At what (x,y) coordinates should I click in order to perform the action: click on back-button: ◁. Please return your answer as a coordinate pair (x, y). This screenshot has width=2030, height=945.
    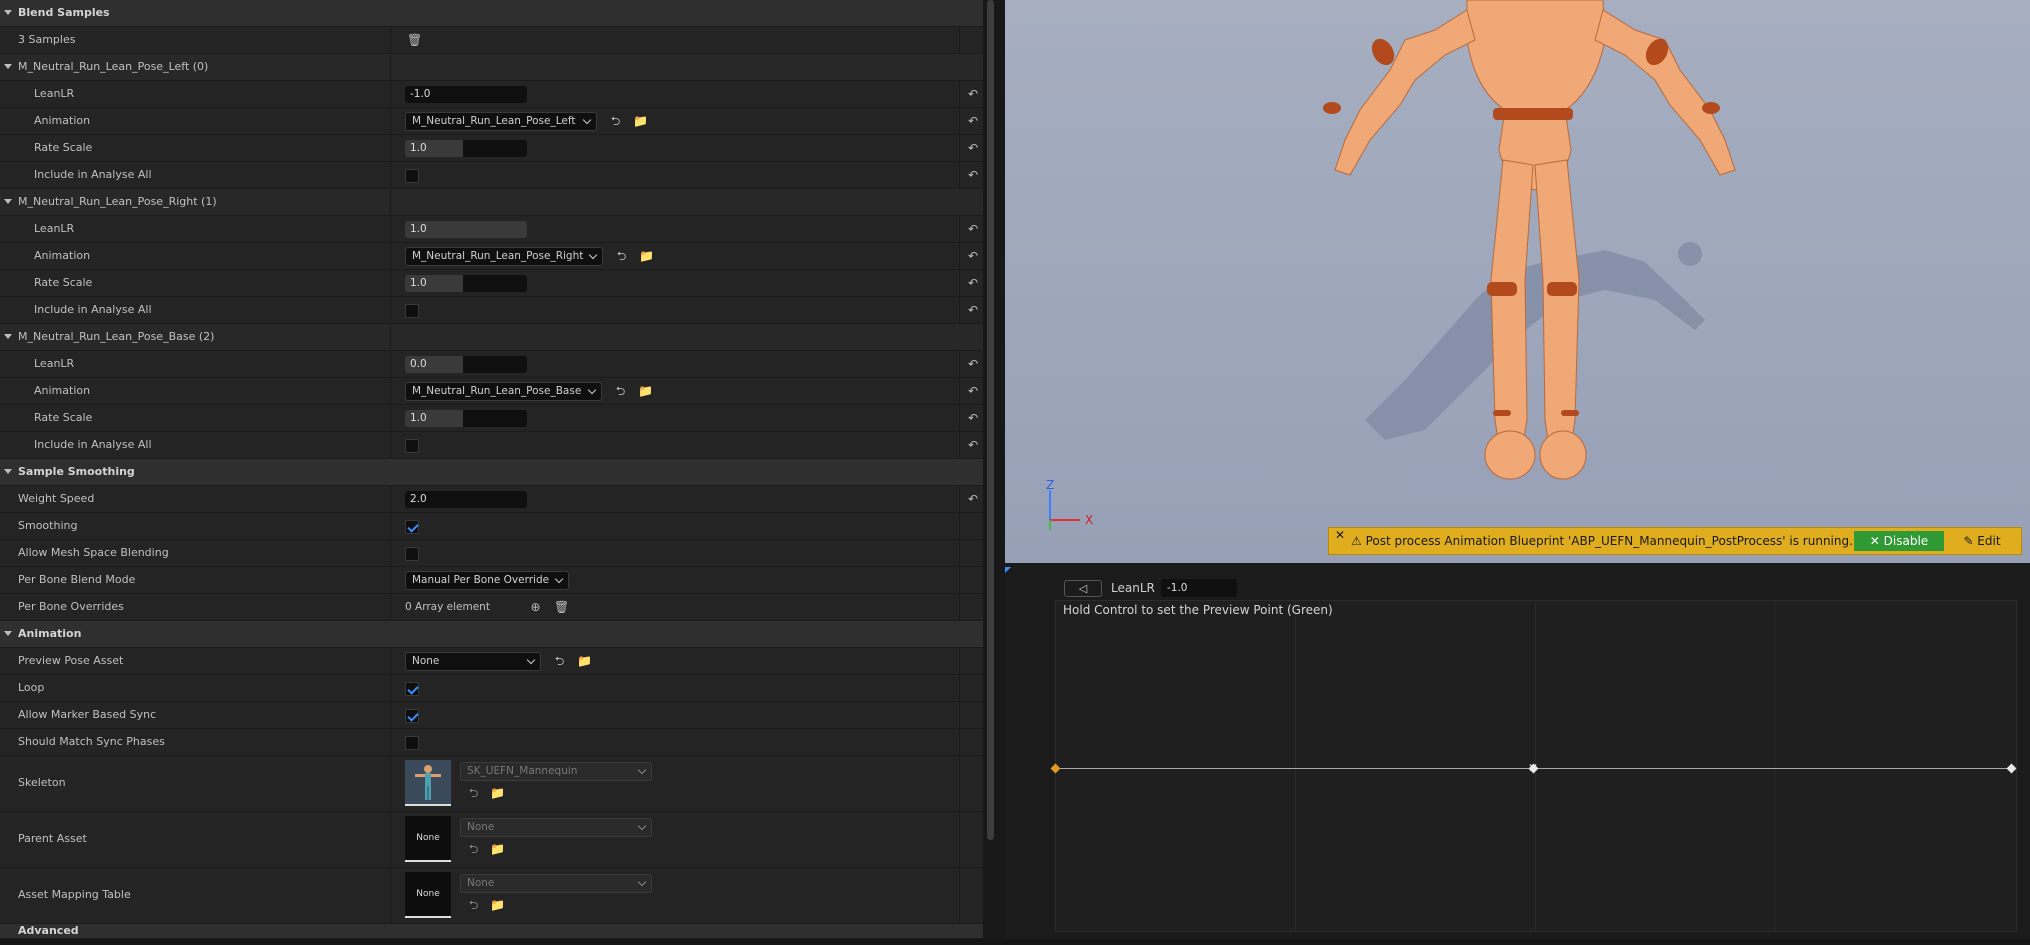
    Looking at the image, I should click on (1083, 588).